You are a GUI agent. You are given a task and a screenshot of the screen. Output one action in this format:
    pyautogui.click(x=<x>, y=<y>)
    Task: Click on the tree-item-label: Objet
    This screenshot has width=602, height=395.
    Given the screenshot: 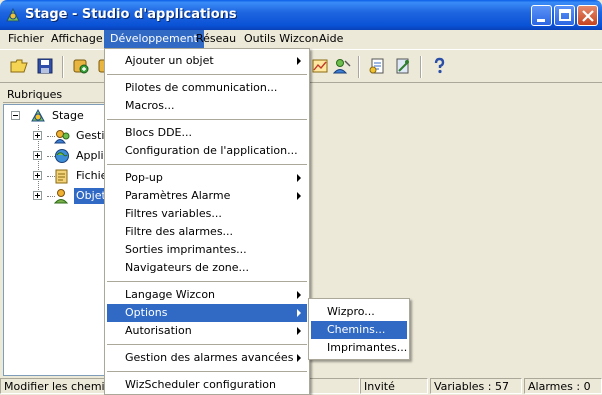 What is the action you would take?
    pyautogui.click(x=91, y=196)
    